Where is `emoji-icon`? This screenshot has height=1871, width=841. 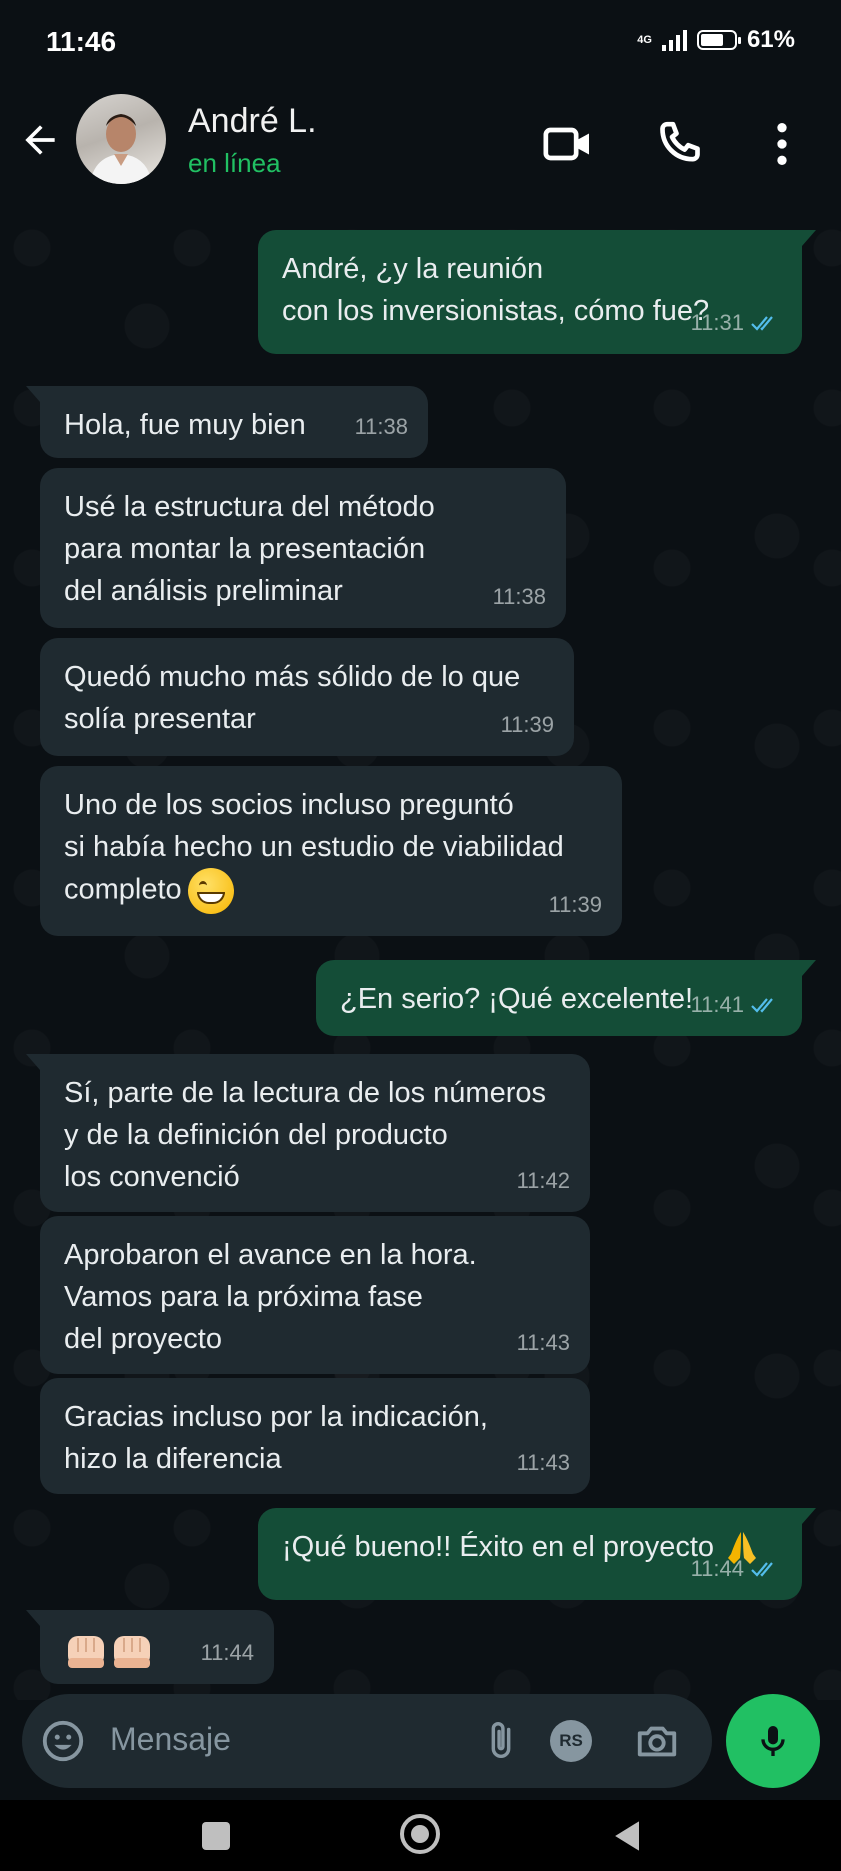
emoji-icon is located at coordinates (63, 1741).